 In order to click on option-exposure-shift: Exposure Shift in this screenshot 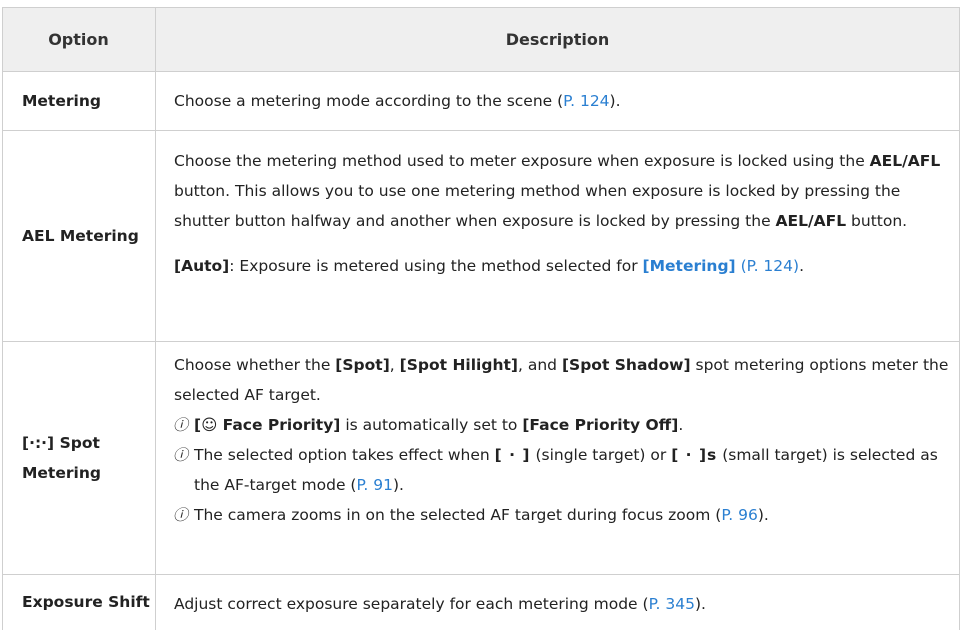, I will do `click(87, 602)`.